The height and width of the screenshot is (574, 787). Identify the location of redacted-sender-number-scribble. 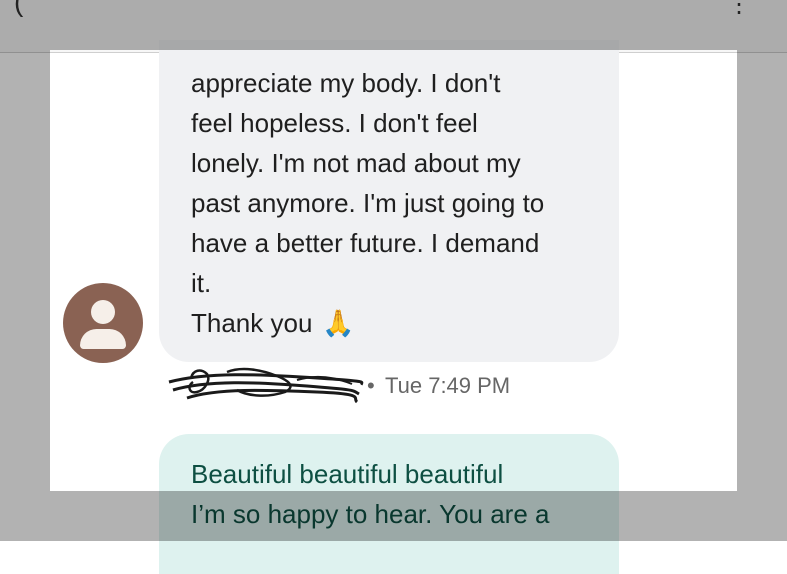
(266, 385).